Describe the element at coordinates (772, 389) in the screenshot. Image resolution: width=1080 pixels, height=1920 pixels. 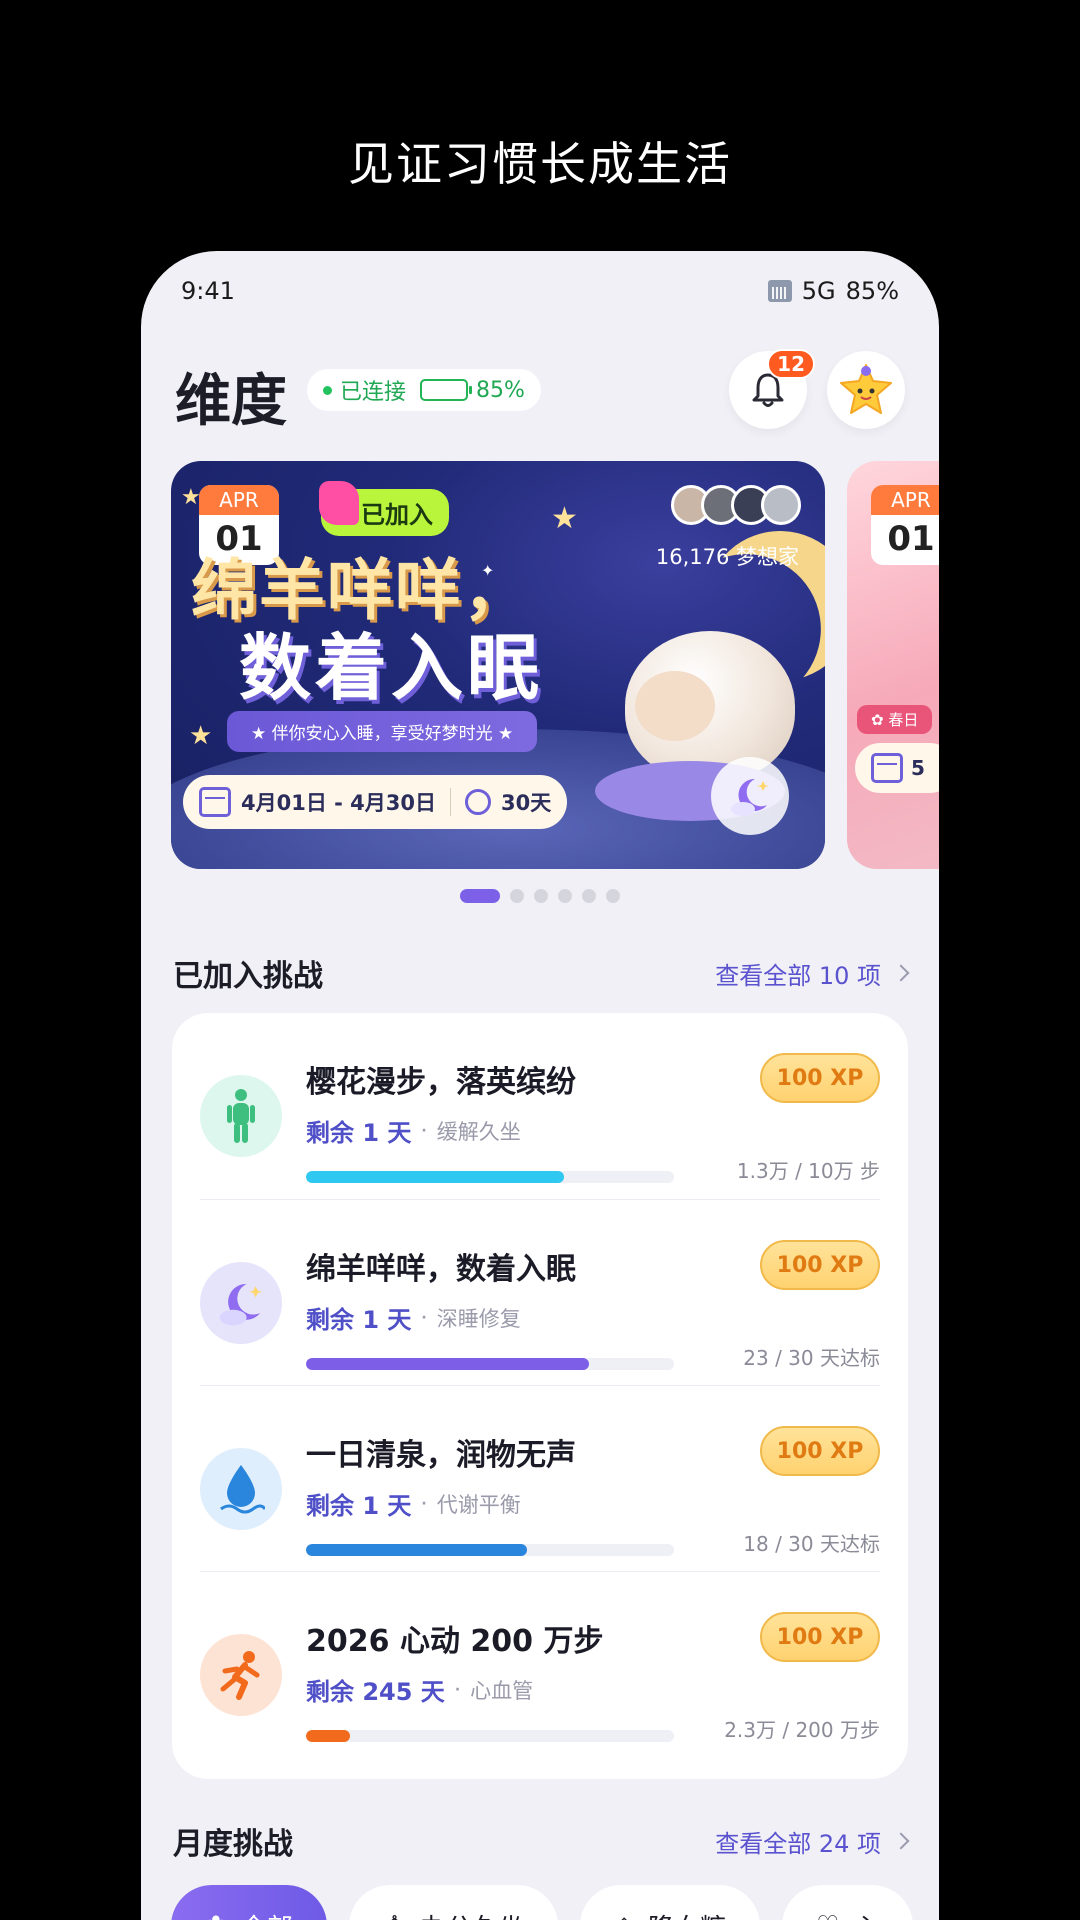
I see `notifications-button: 12` at that location.